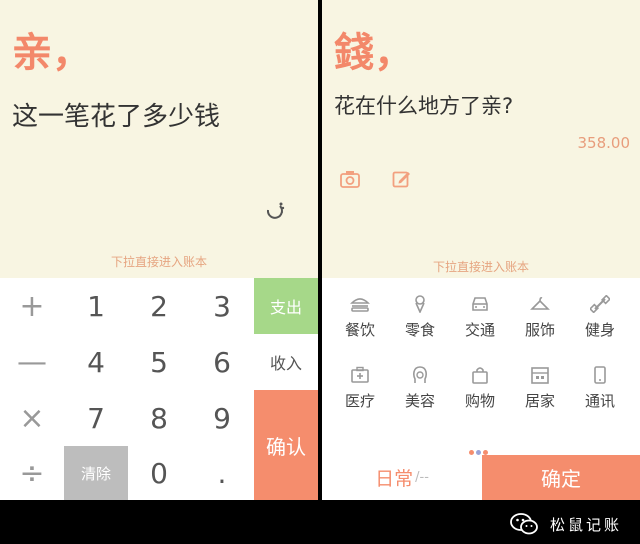 This screenshot has height=544, width=640. I want to click on key-7: 7, so click(96, 418).